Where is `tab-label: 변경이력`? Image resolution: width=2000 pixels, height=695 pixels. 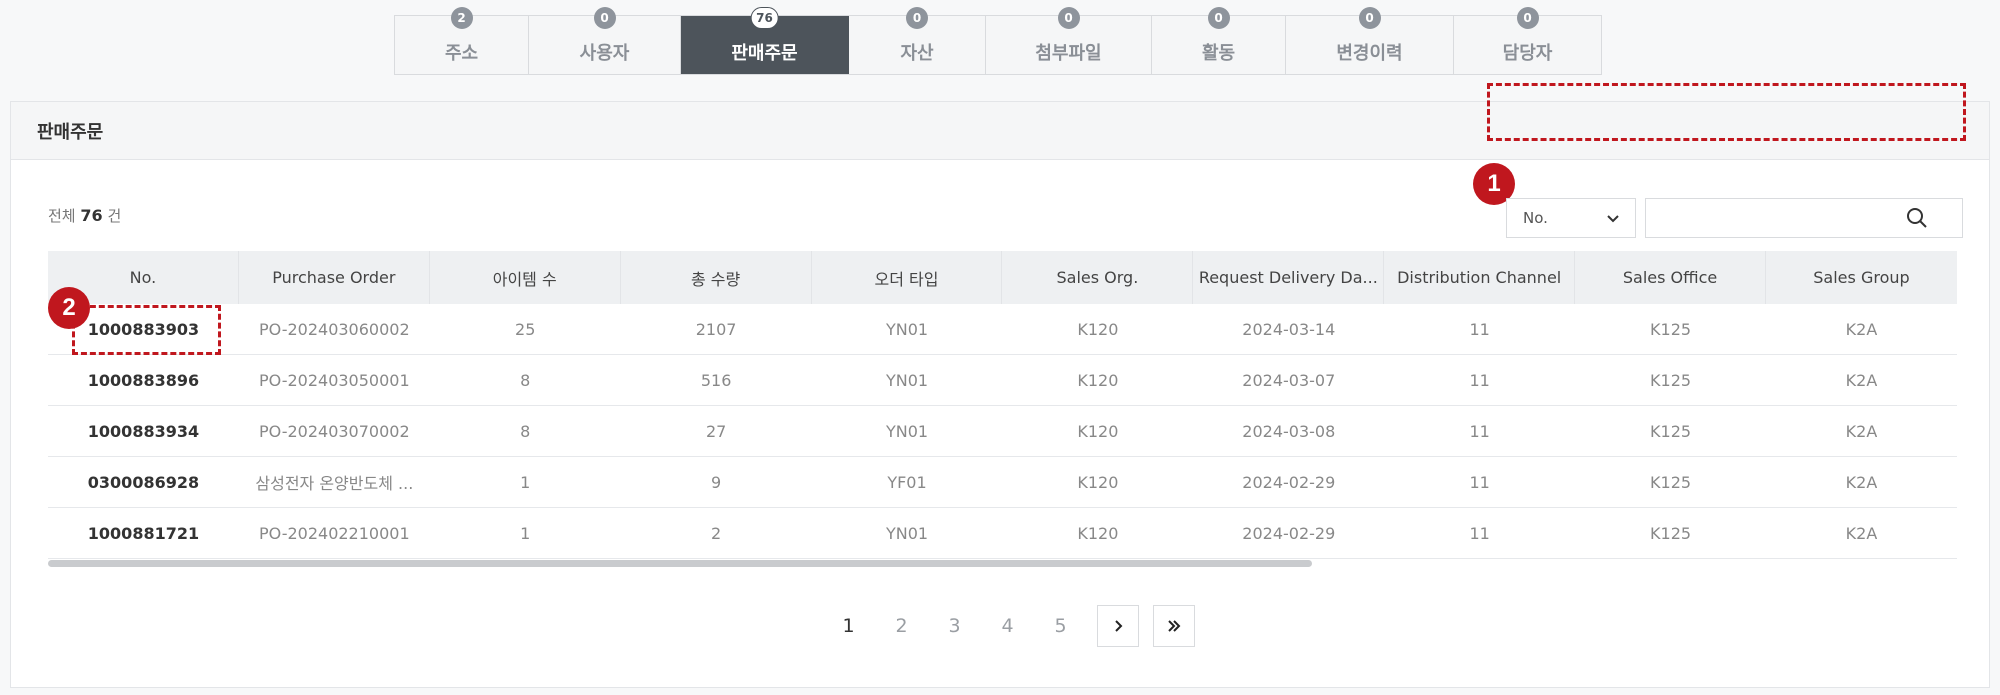
tab-label: 변경이력 is located at coordinates (1369, 53).